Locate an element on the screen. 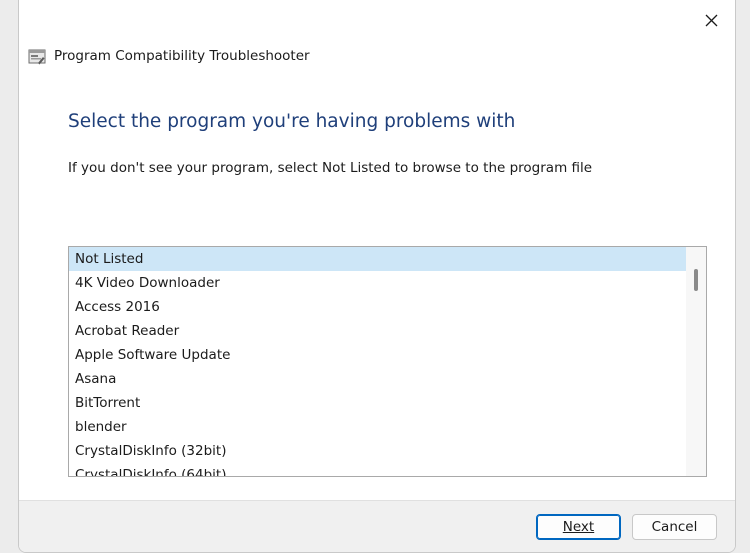  next-button-label: Next is located at coordinates (578, 527).